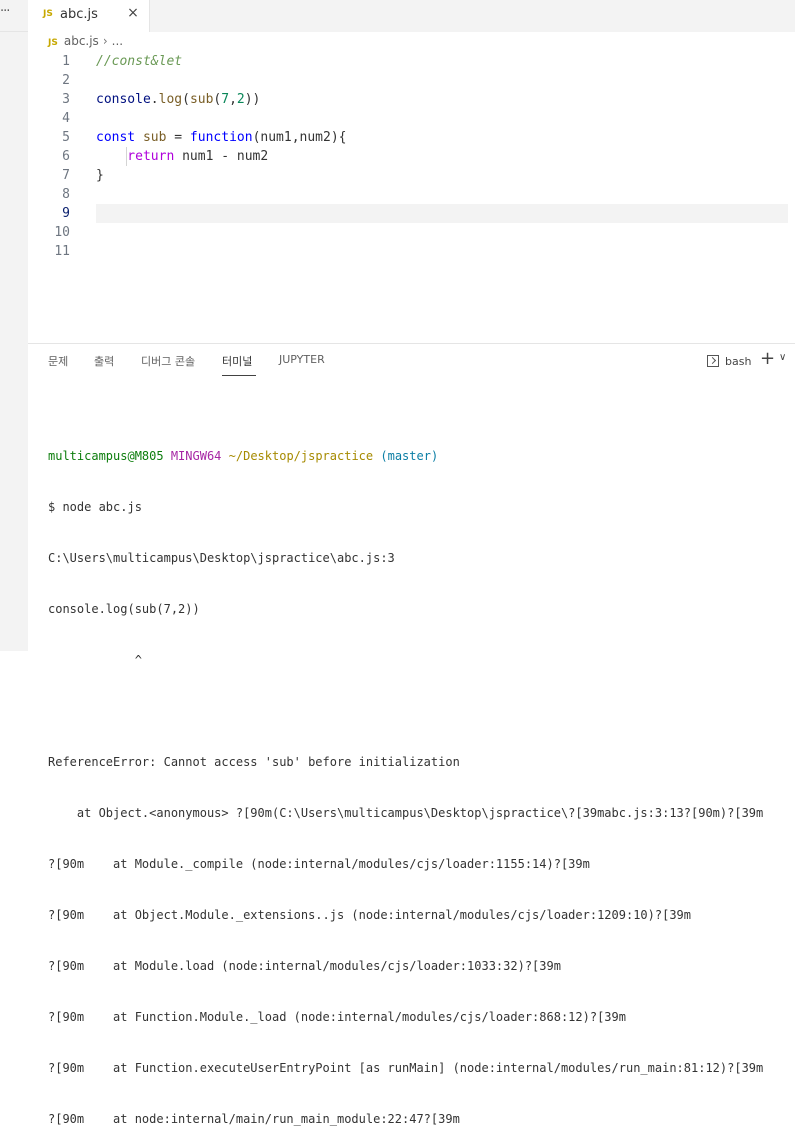 The height and width of the screenshot is (1145, 795). What do you see at coordinates (105, 41) in the screenshot?
I see `chevron-right-icon: ›` at bounding box center [105, 41].